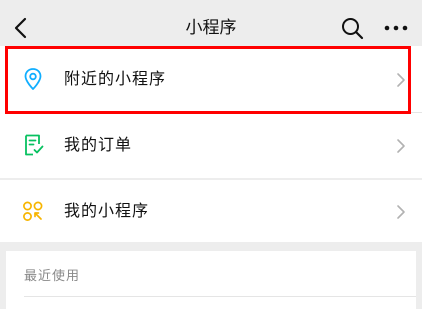 Image resolution: width=422 pixels, height=309 pixels. Describe the element at coordinates (98, 144) in the screenshot. I see `menu-item-label: 我的订单` at that location.